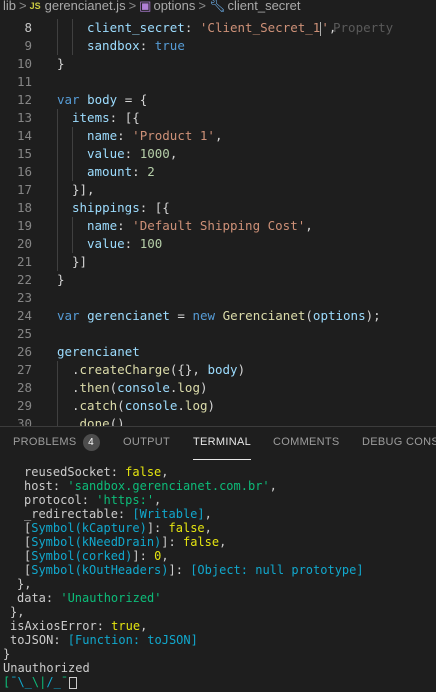  I want to click on tab-label: OUTPUT, so click(147, 442).